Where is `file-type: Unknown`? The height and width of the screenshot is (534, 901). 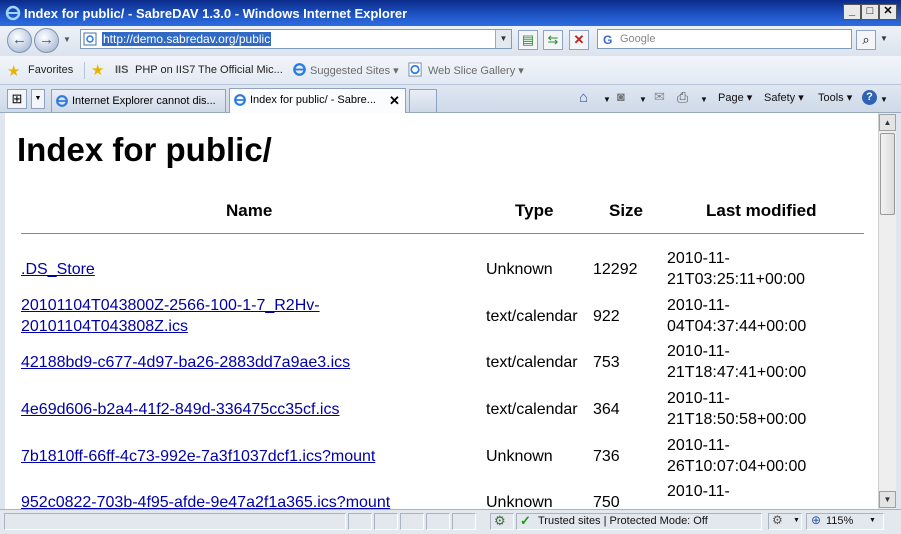
file-type: Unknown is located at coordinates (519, 456).